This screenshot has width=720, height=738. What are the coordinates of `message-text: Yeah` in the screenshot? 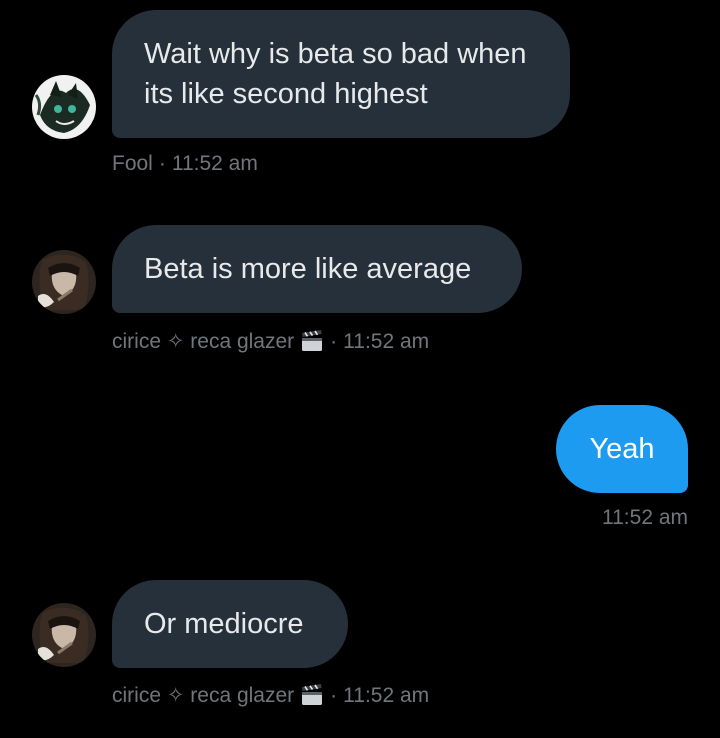 It's located at (622, 449).